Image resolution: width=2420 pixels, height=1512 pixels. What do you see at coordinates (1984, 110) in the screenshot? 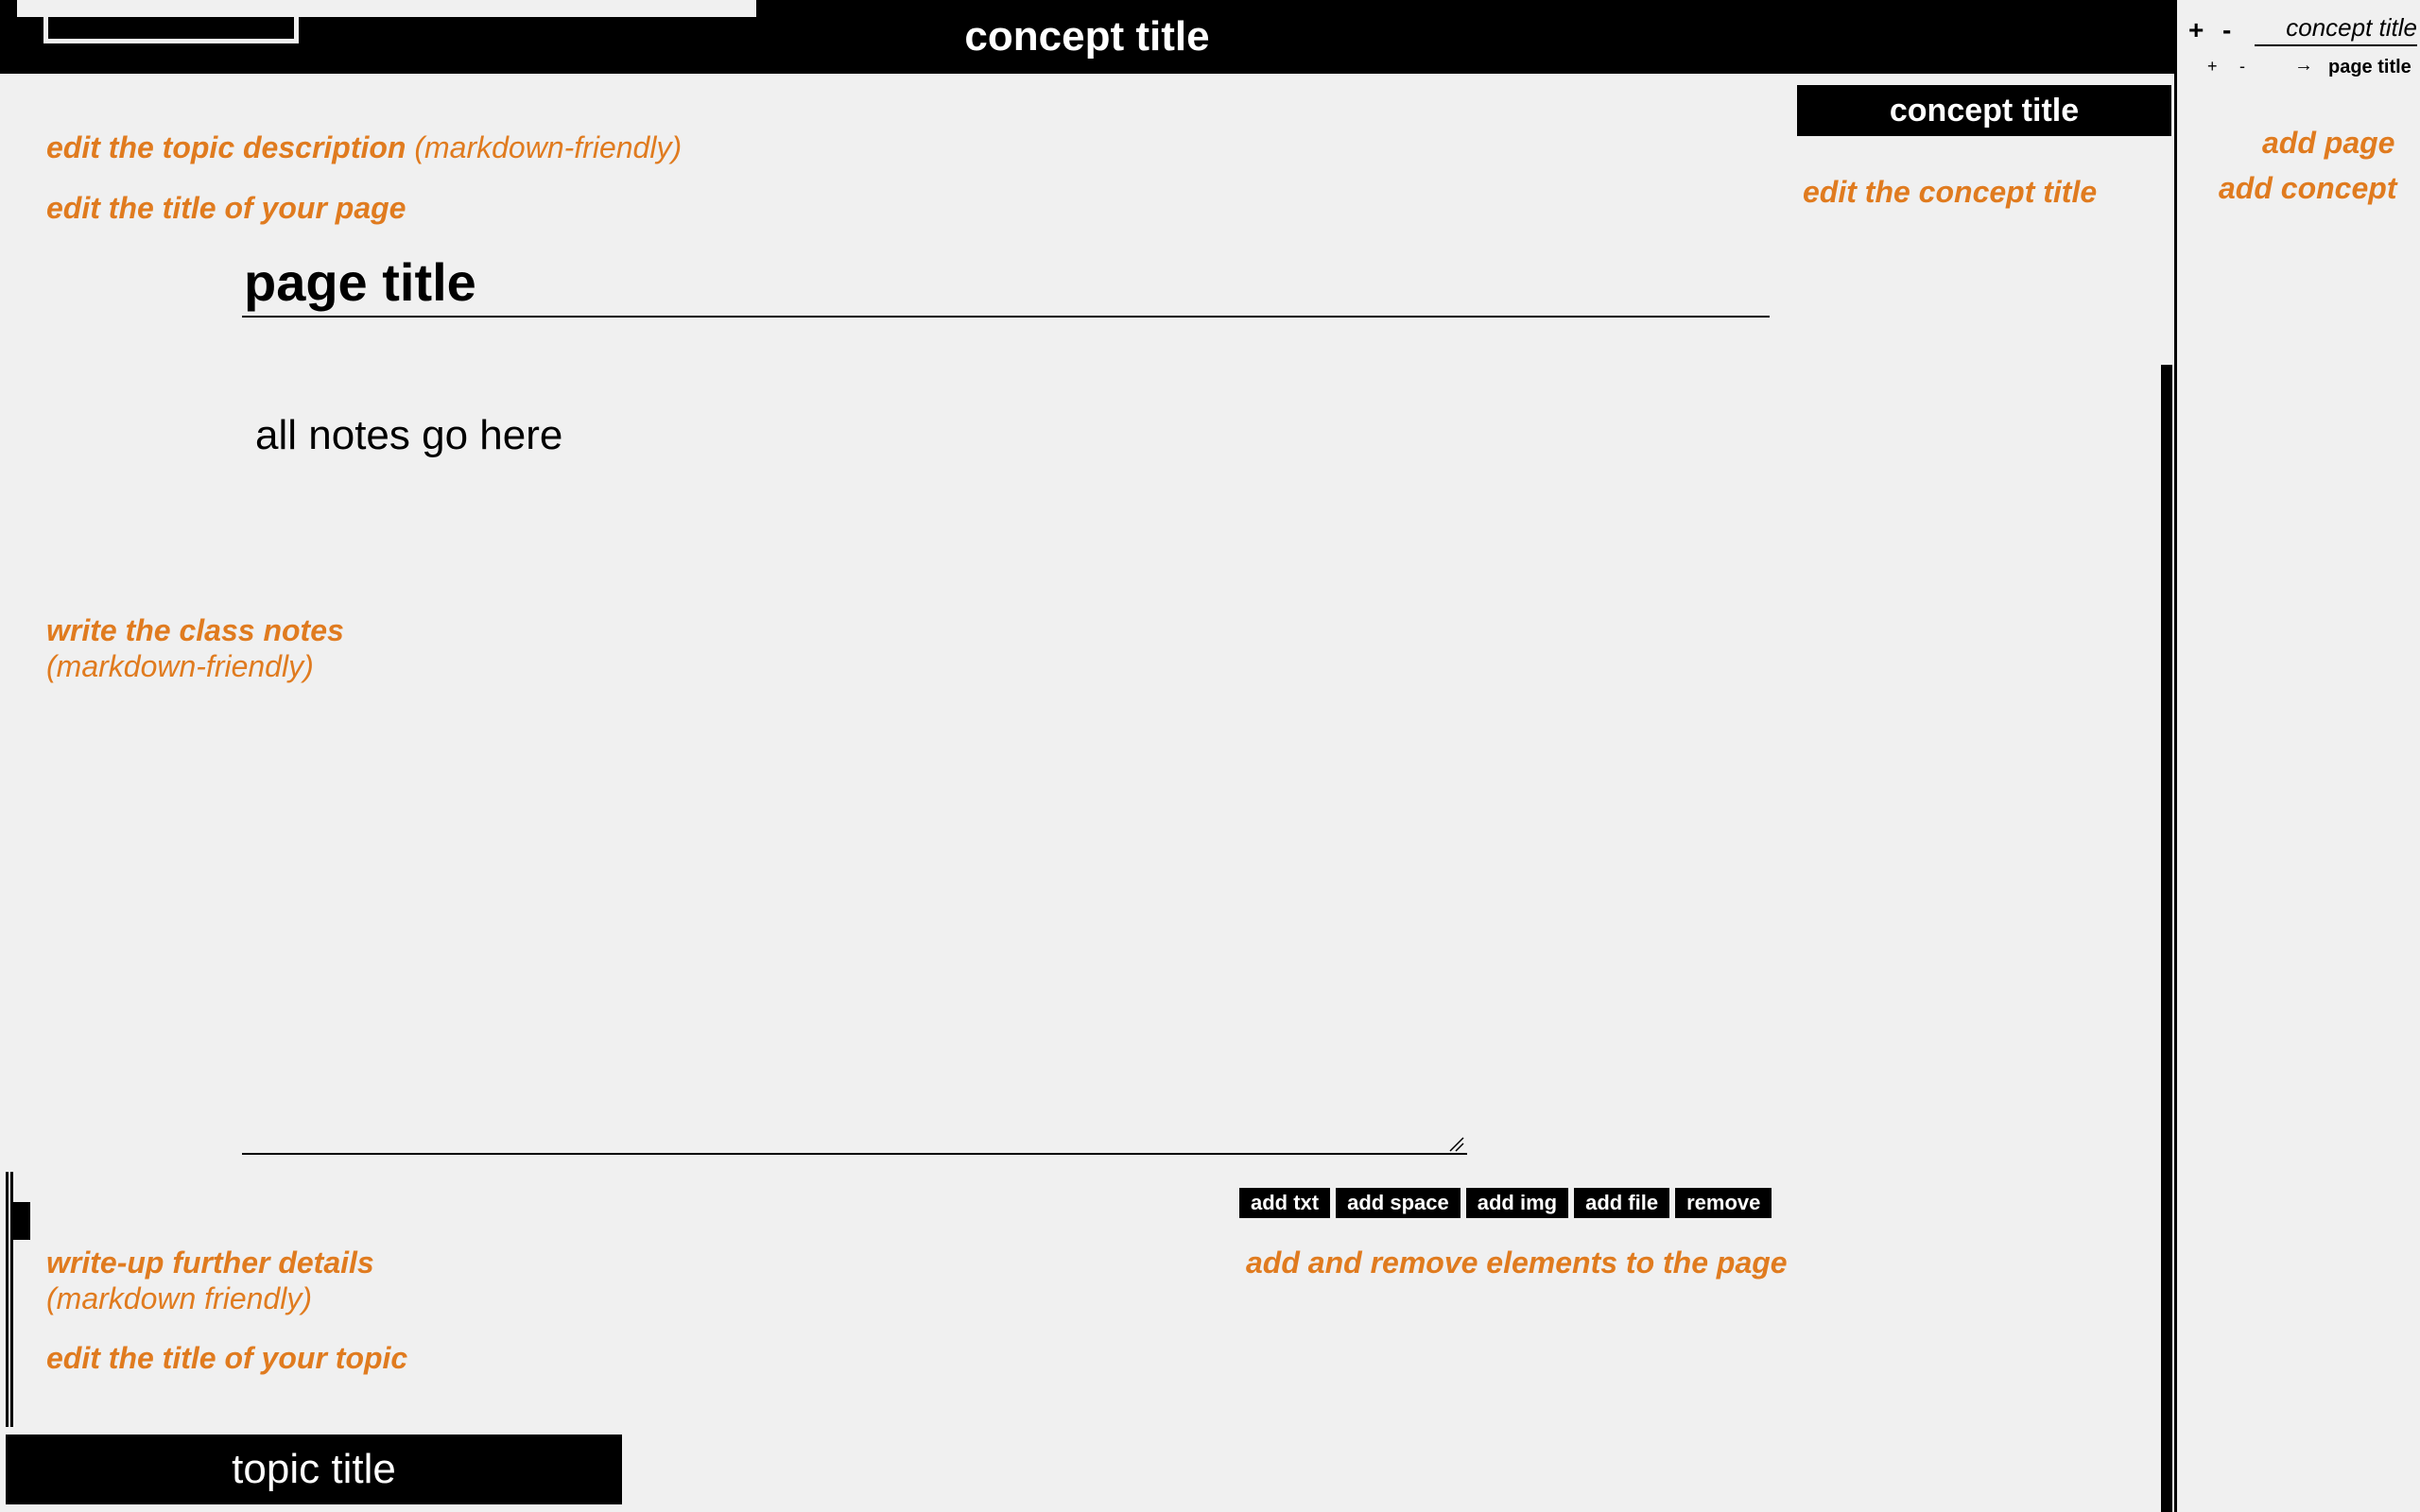
I see `concept-title-box: concept title` at bounding box center [1984, 110].